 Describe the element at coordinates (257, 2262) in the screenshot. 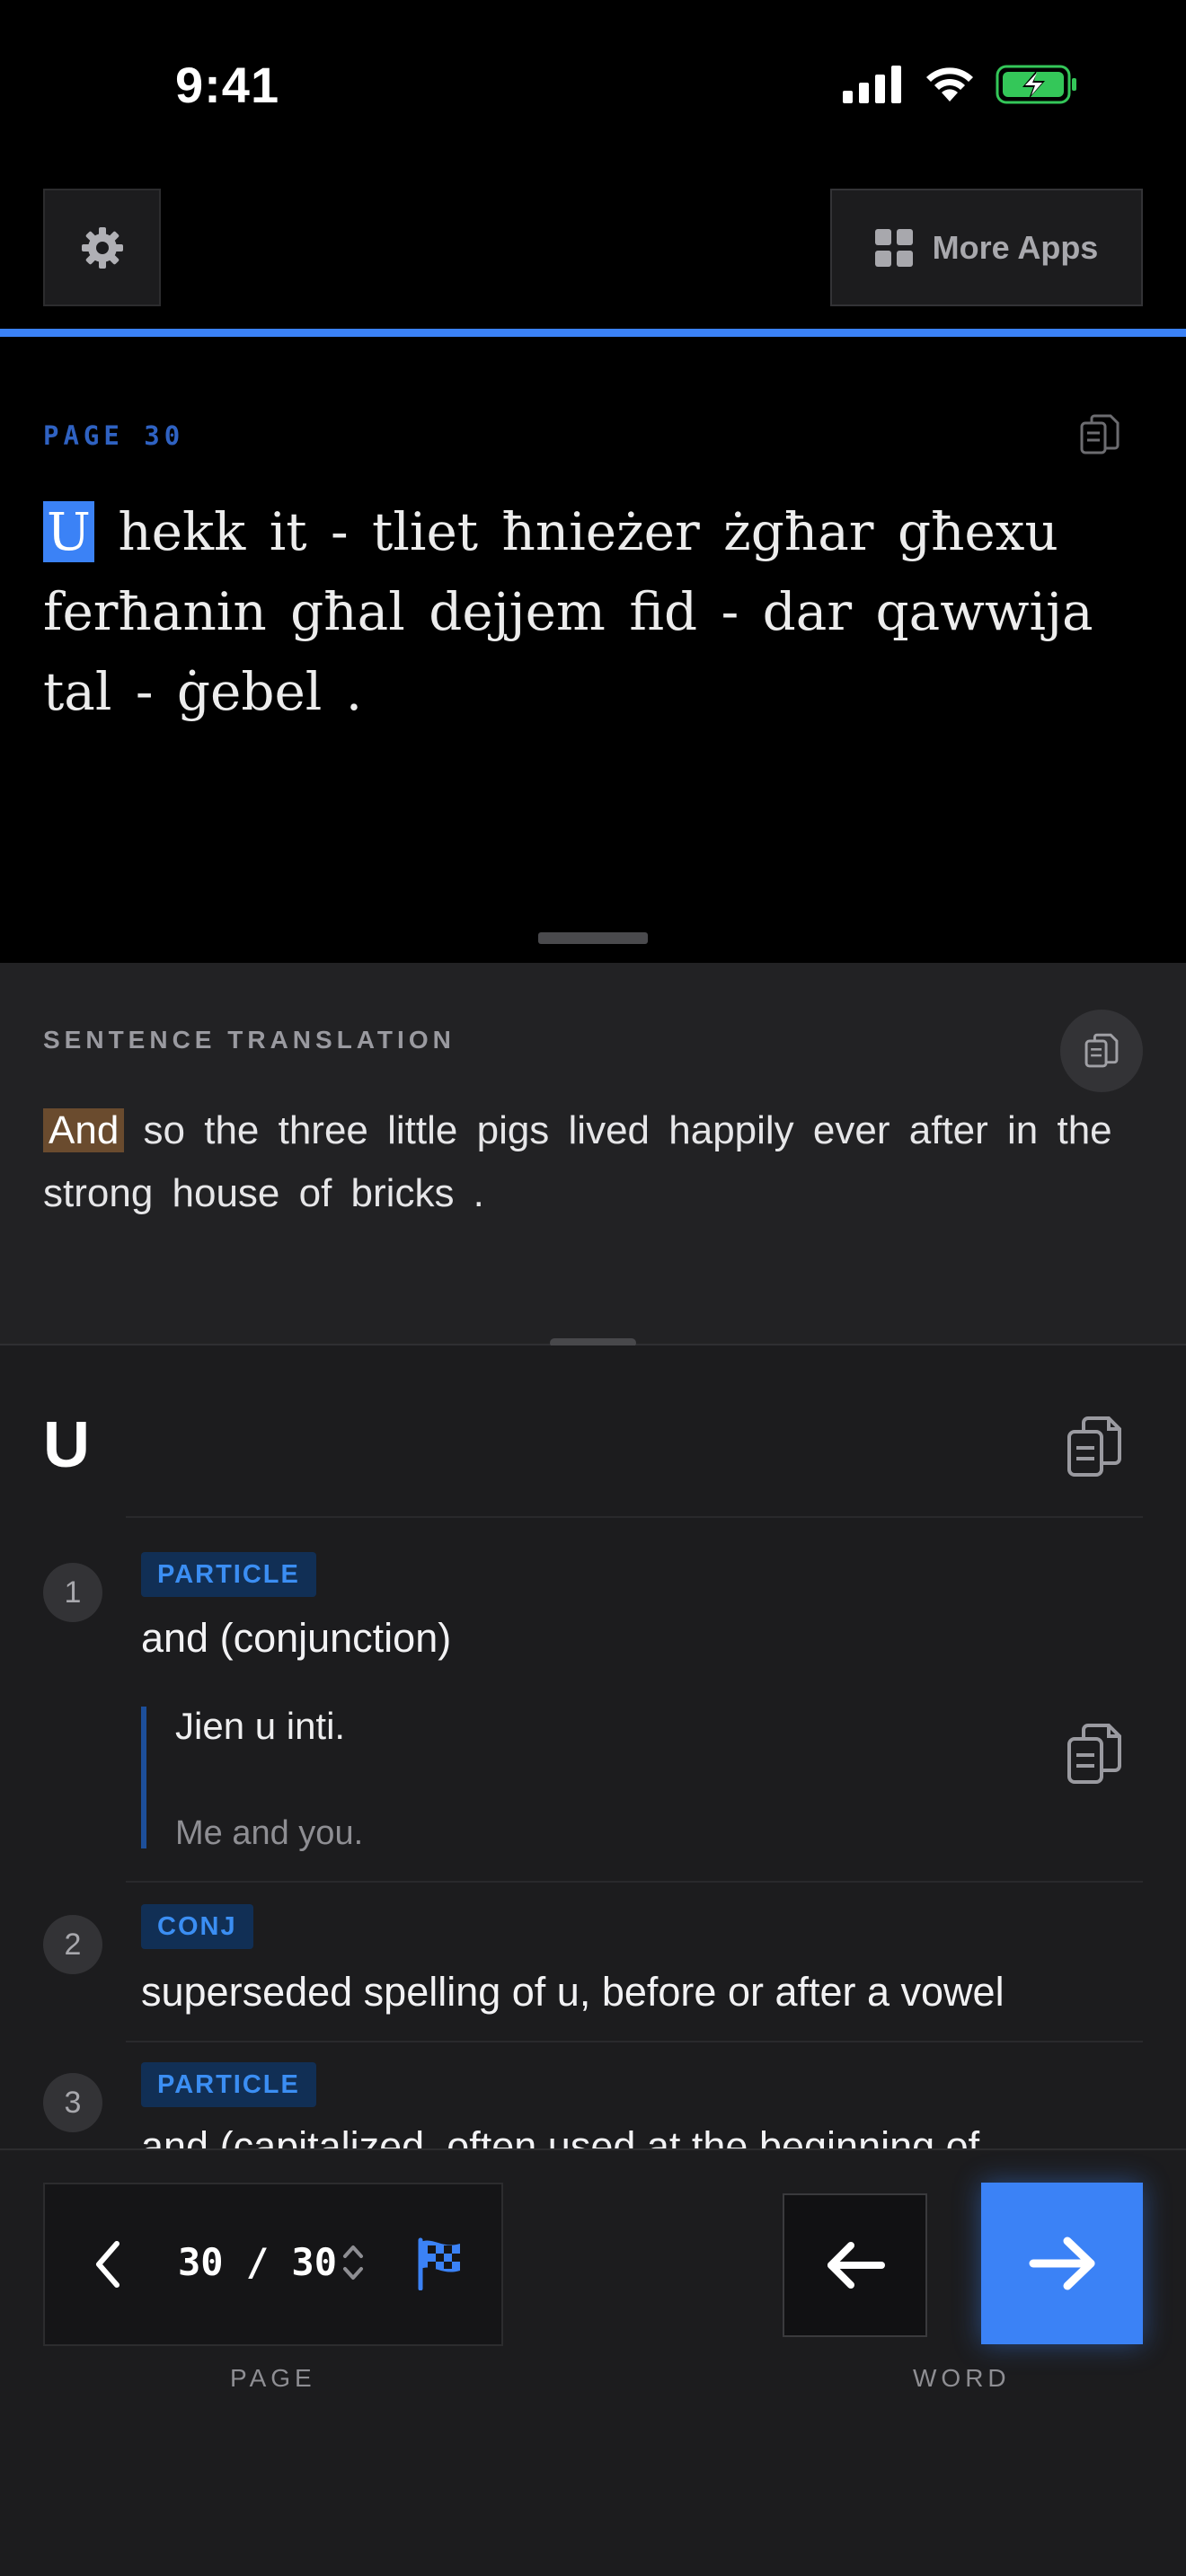

I see `page-counter: 30 / 30` at that location.